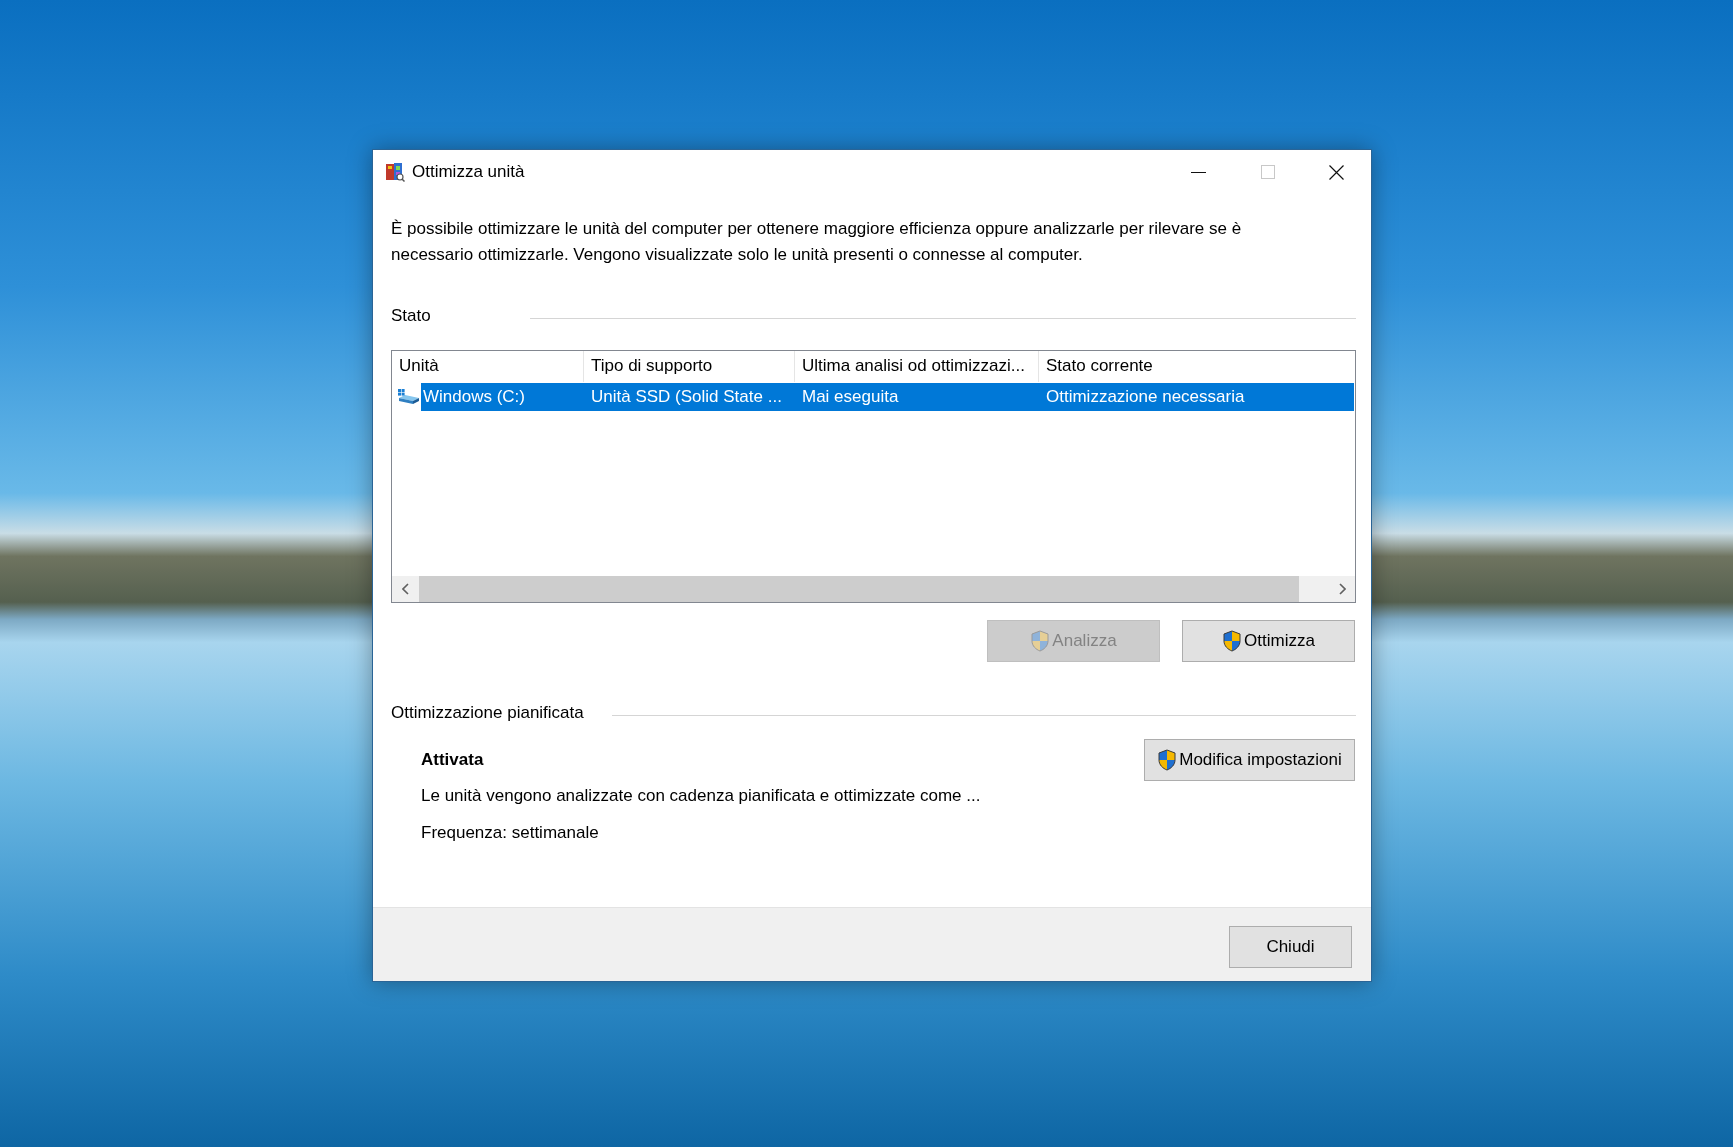 The image size is (1733, 1147). Describe the element at coordinates (395, 172) in the screenshot. I see `app-icon` at that location.